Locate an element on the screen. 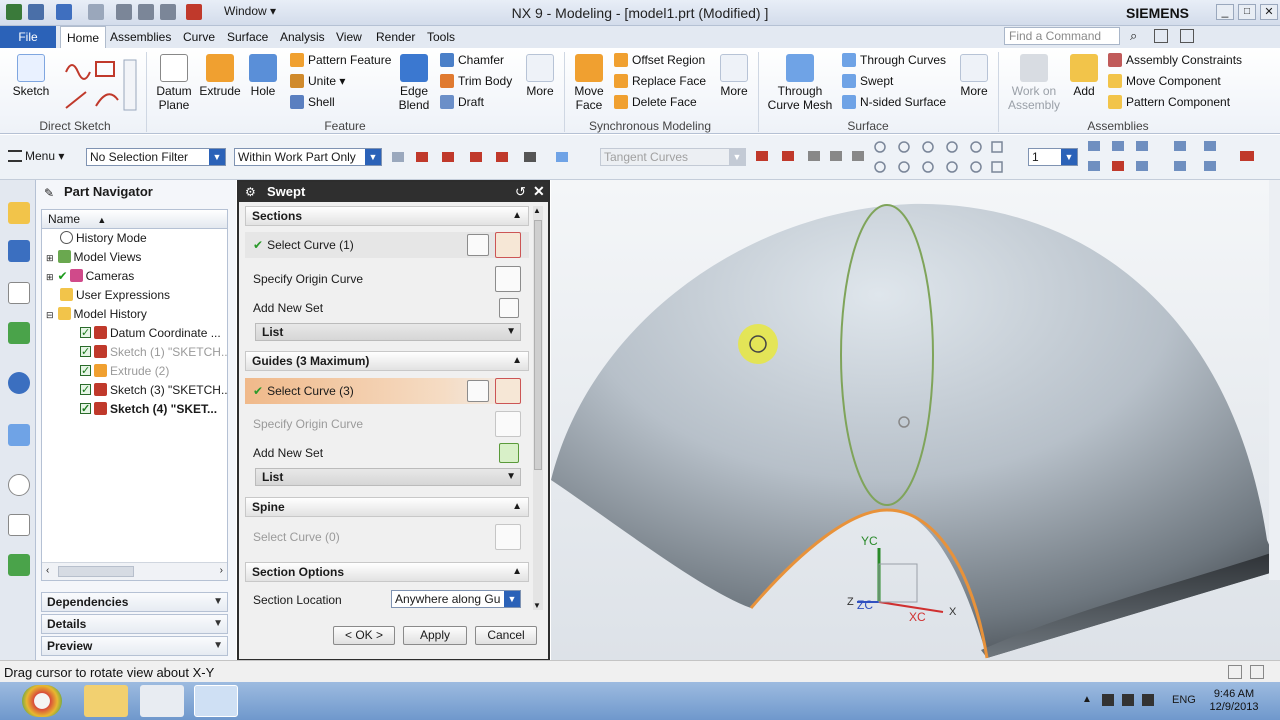 The width and height of the screenshot is (1280, 720). scroll-right-icon: › is located at coordinates (221, 570).